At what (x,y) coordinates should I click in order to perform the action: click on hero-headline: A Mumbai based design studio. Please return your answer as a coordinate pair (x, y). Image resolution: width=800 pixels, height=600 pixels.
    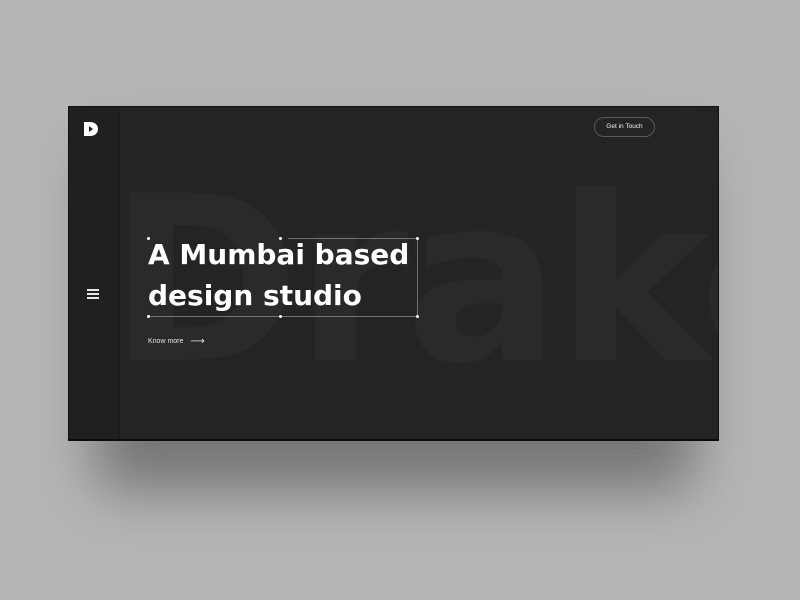
    Looking at the image, I should click on (298, 275).